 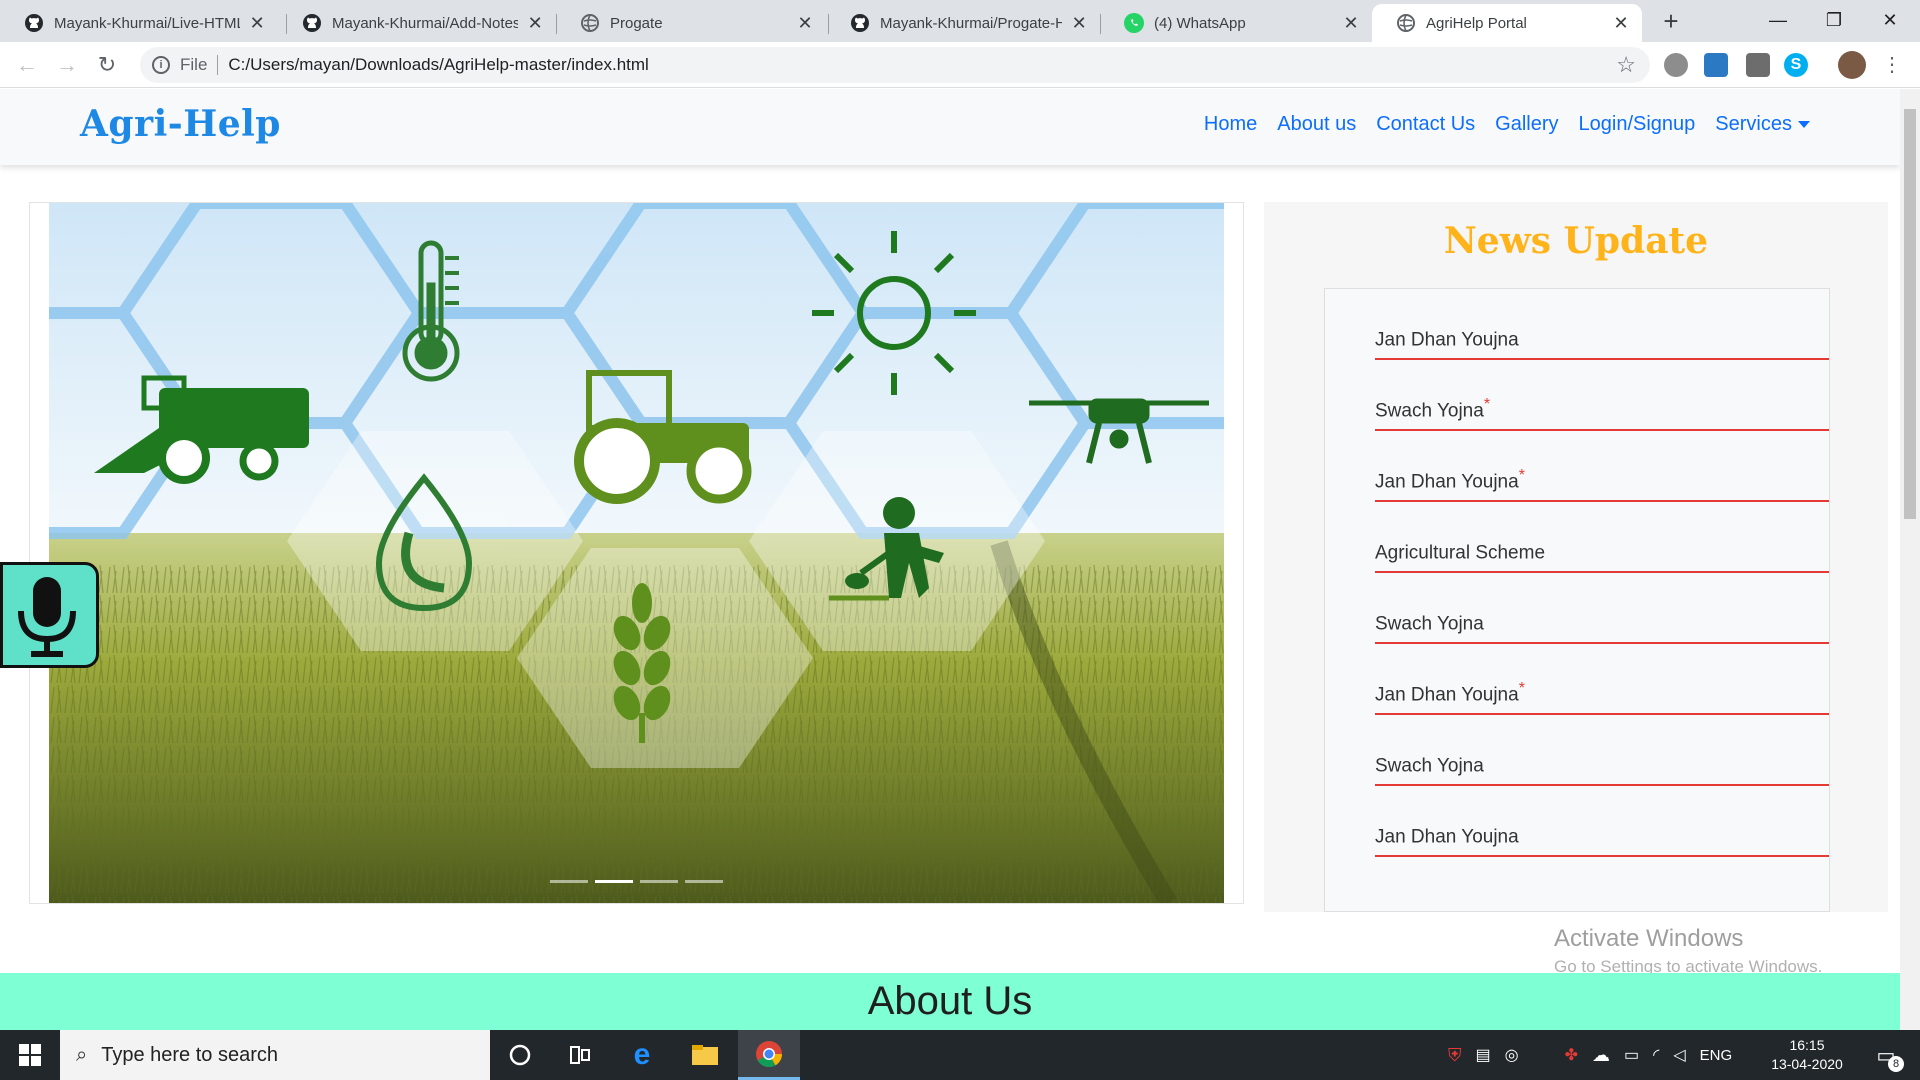 I want to click on volume-icon: ◁, so click(x=1679, y=1055).